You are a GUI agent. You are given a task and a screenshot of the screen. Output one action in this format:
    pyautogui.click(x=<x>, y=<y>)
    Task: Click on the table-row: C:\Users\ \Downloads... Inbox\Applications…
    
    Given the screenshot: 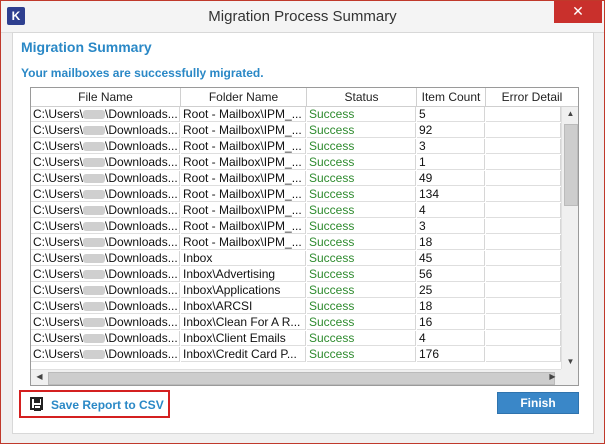 What is the action you would take?
    pyautogui.click(x=296, y=291)
    